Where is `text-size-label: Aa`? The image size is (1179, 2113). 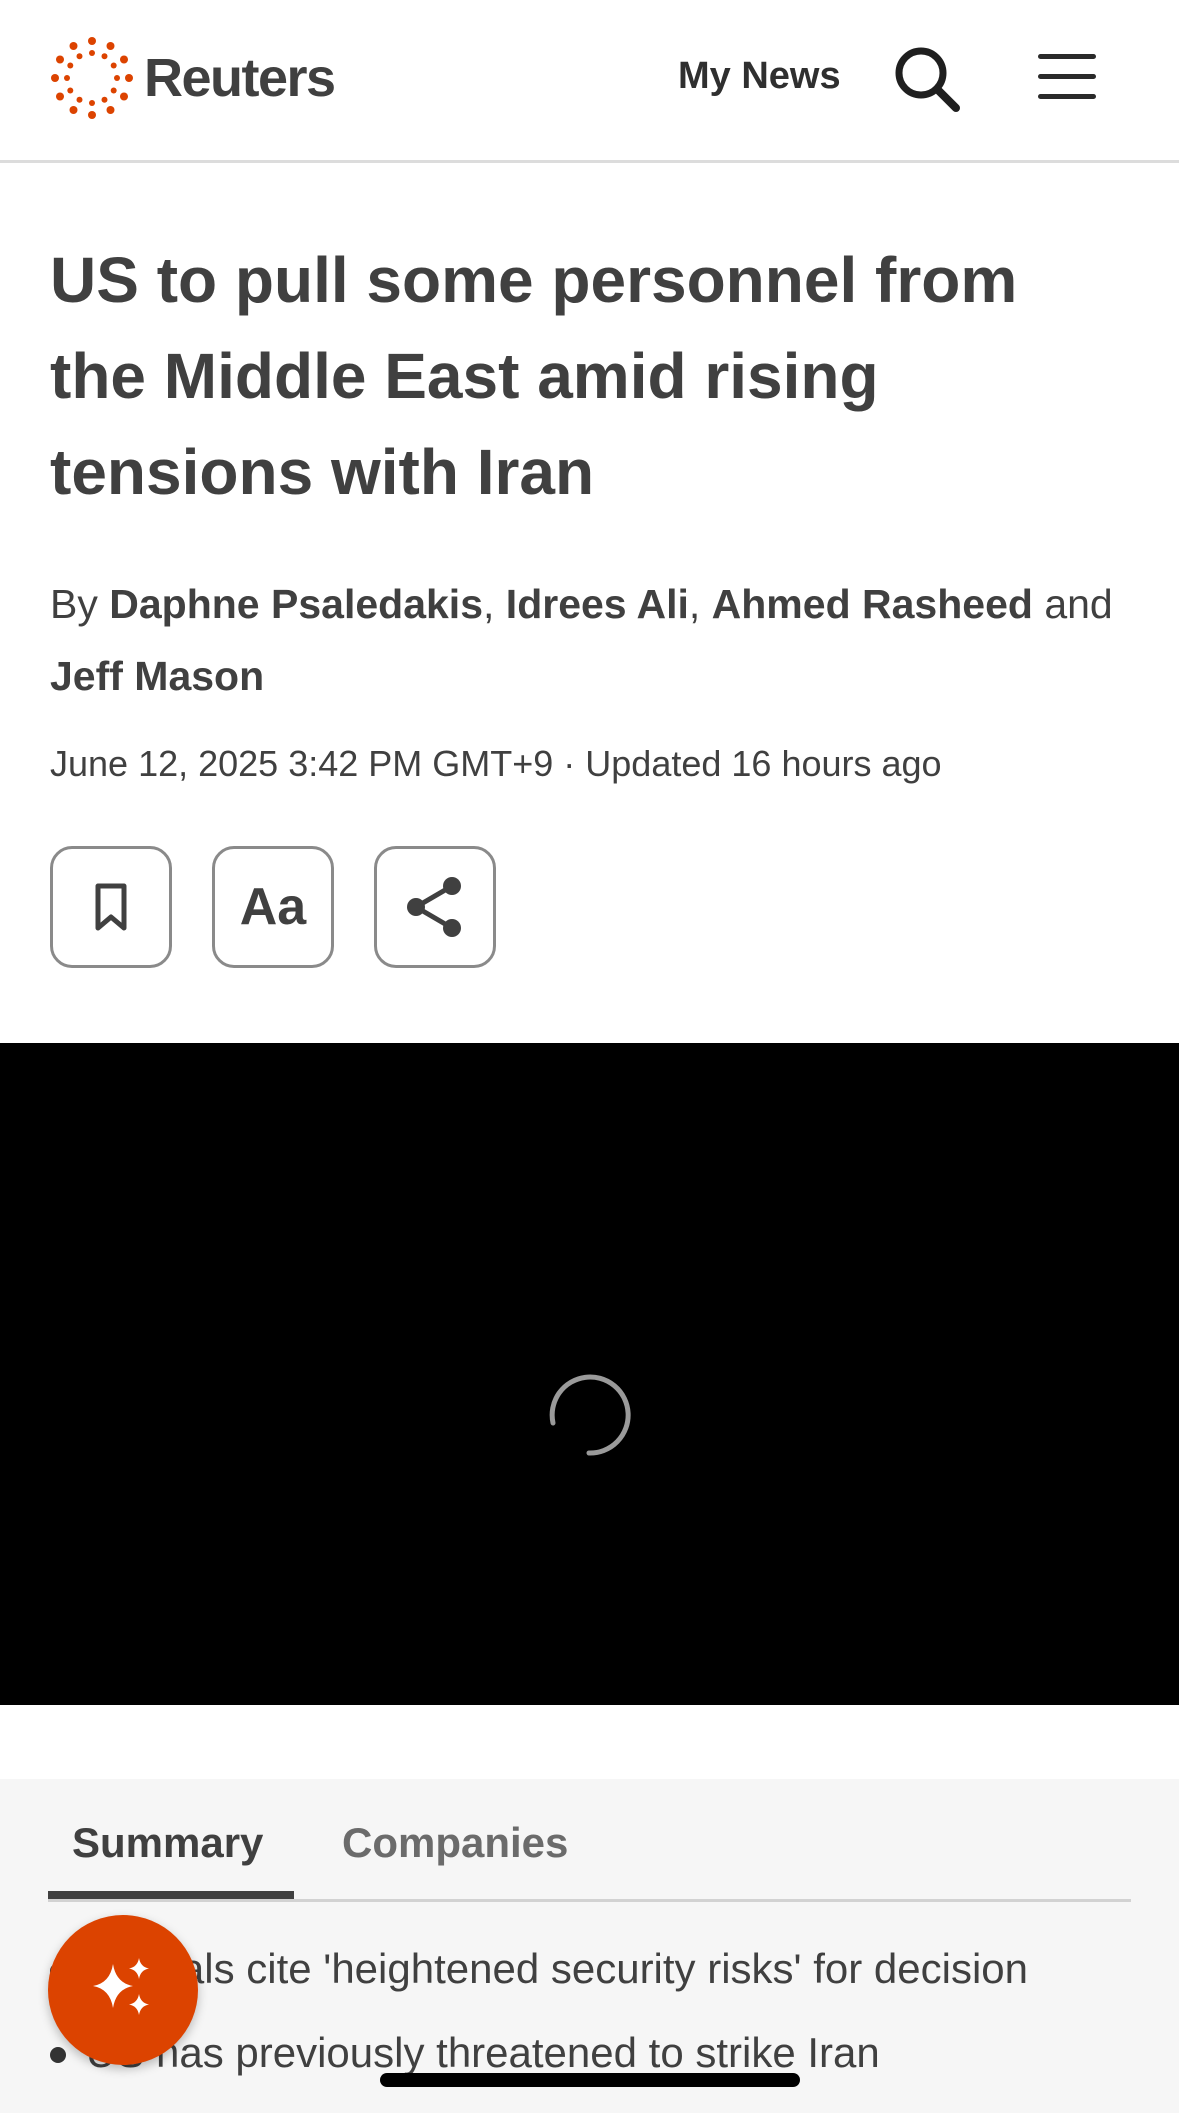 text-size-label: Aa is located at coordinates (273, 907).